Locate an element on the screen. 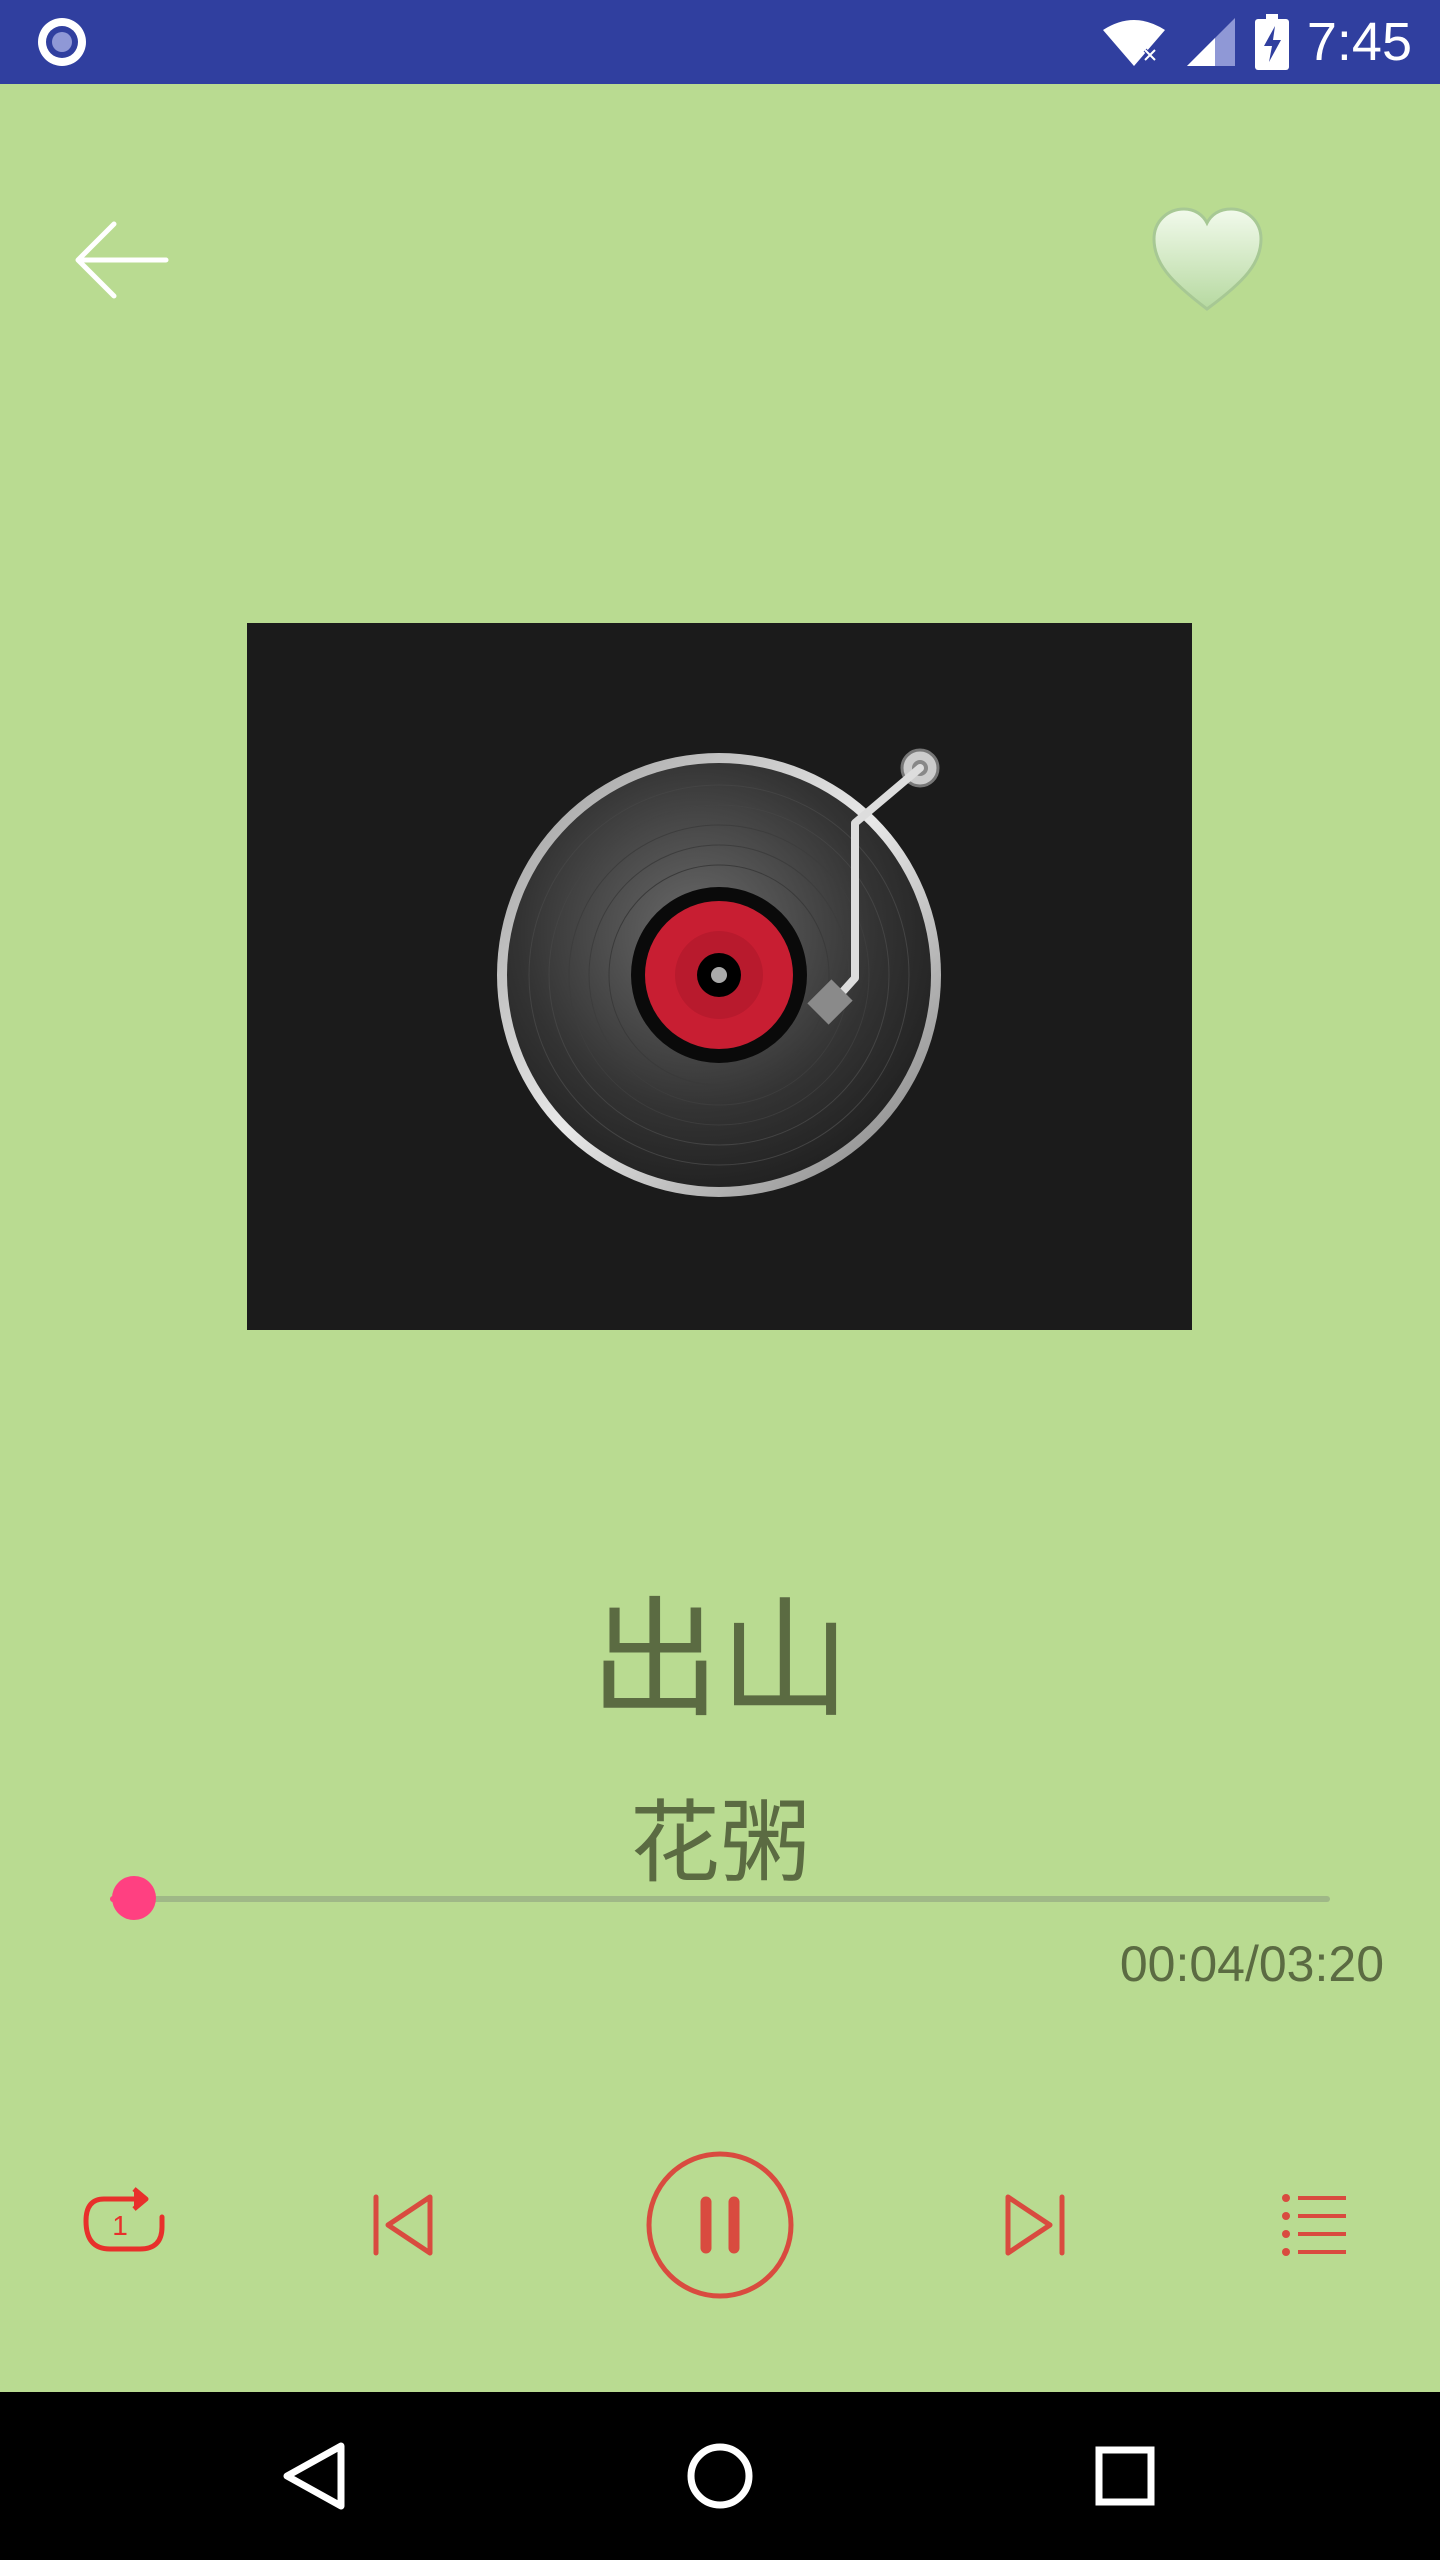 This screenshot has height=2560, width=1440. square-recents-icon is located at coordinates (1125, 2476).